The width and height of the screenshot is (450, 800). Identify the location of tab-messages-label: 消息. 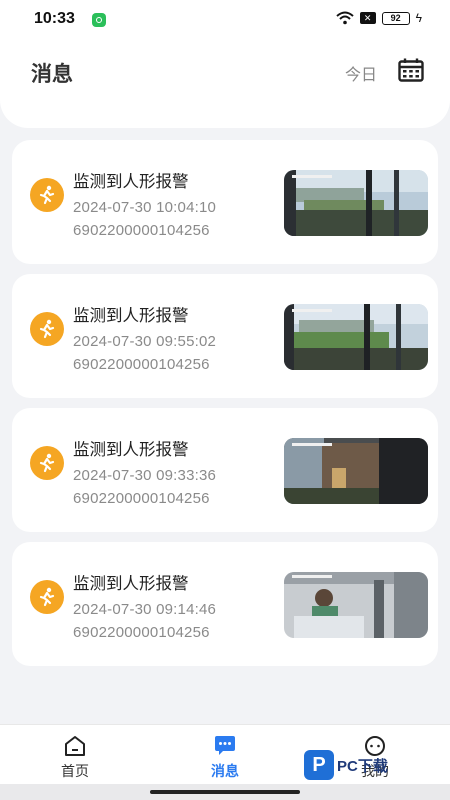
(225, 771).